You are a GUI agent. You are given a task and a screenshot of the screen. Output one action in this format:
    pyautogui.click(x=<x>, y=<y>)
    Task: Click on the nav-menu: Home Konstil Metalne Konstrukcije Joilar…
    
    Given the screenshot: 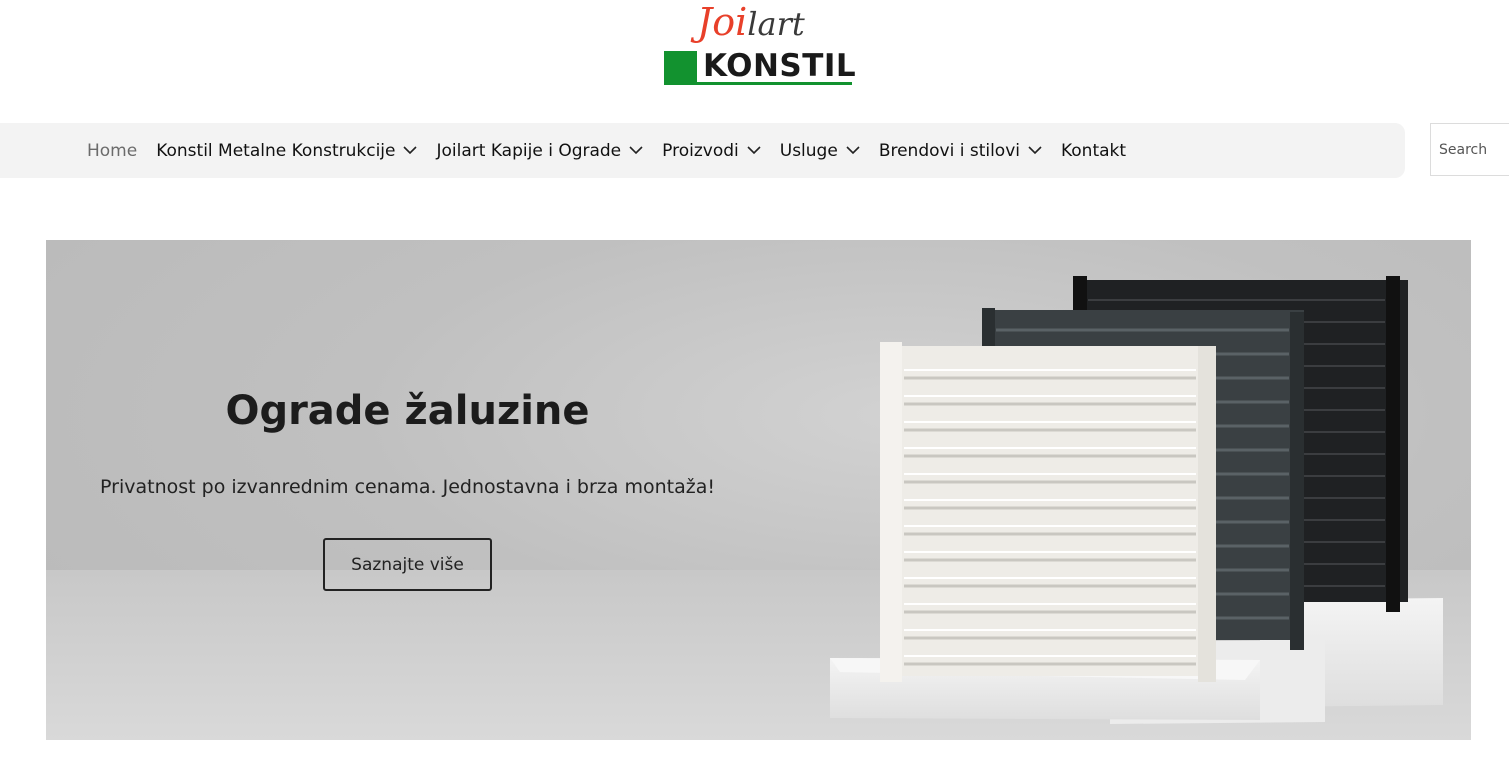 What is the action you would take?
    pyautogui.click(x=616, y=150)
    